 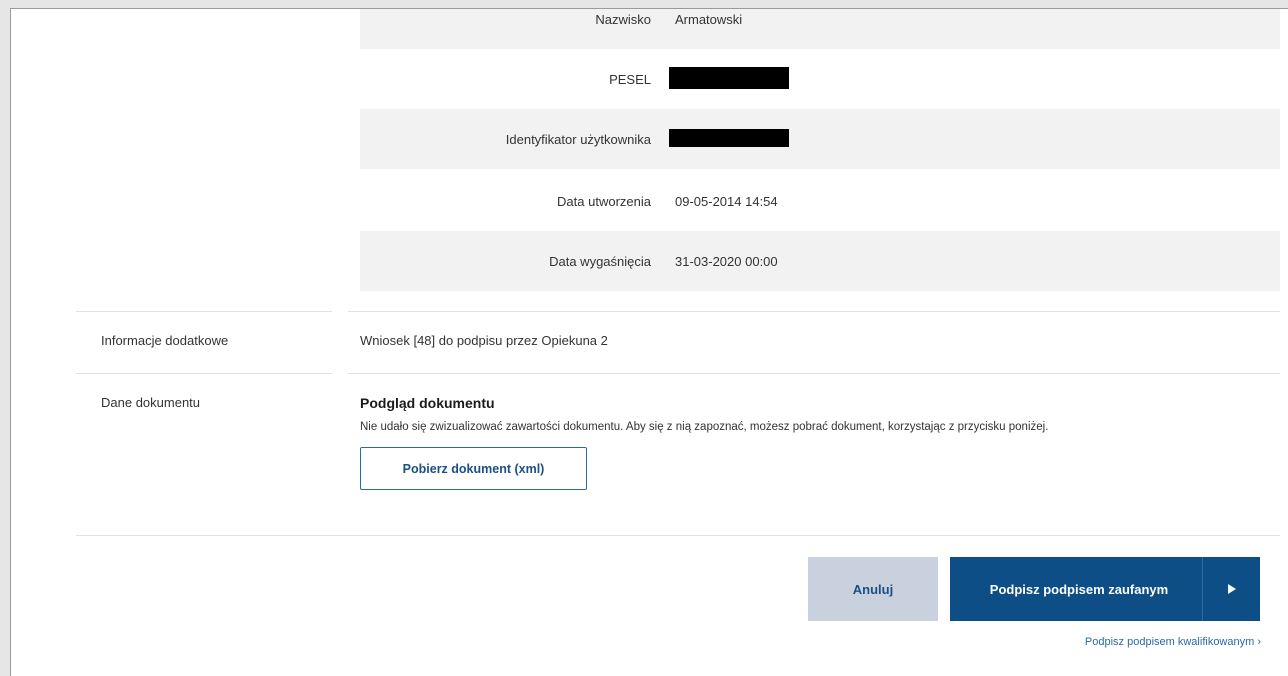 What do you see at coordinates (604, 201) in the screenshot?
I see `detail-label: Data utworzenia` at bounding box center [604, 201].